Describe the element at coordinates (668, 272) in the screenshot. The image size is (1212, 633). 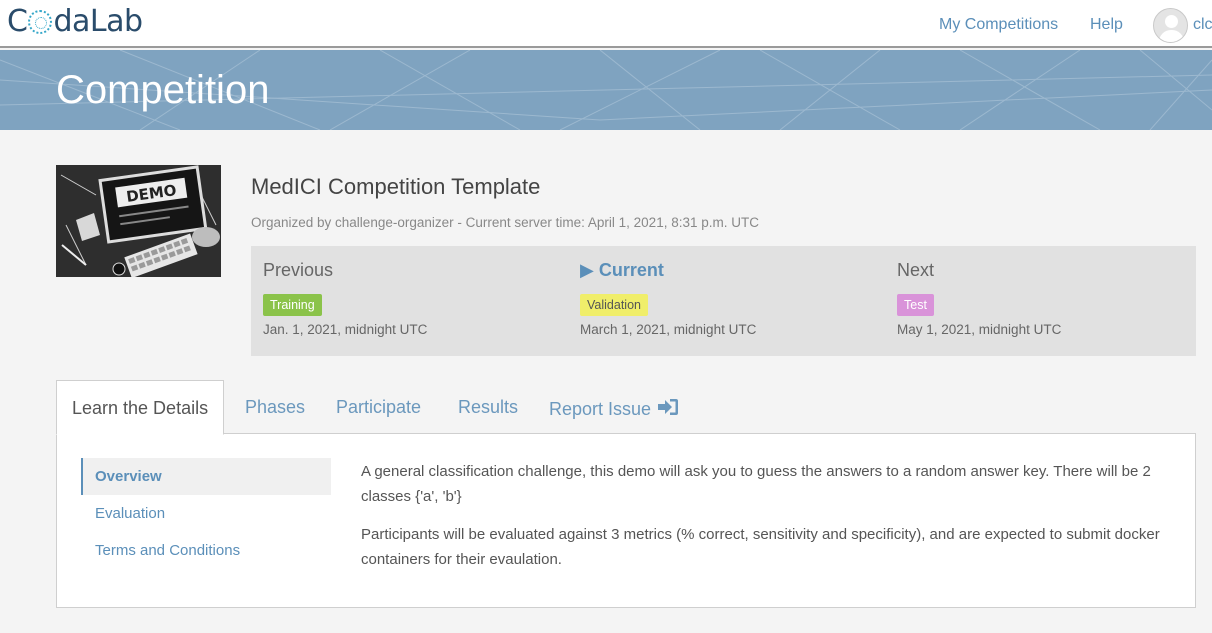
I see `phase-current-label: ▶ Current` at that location.